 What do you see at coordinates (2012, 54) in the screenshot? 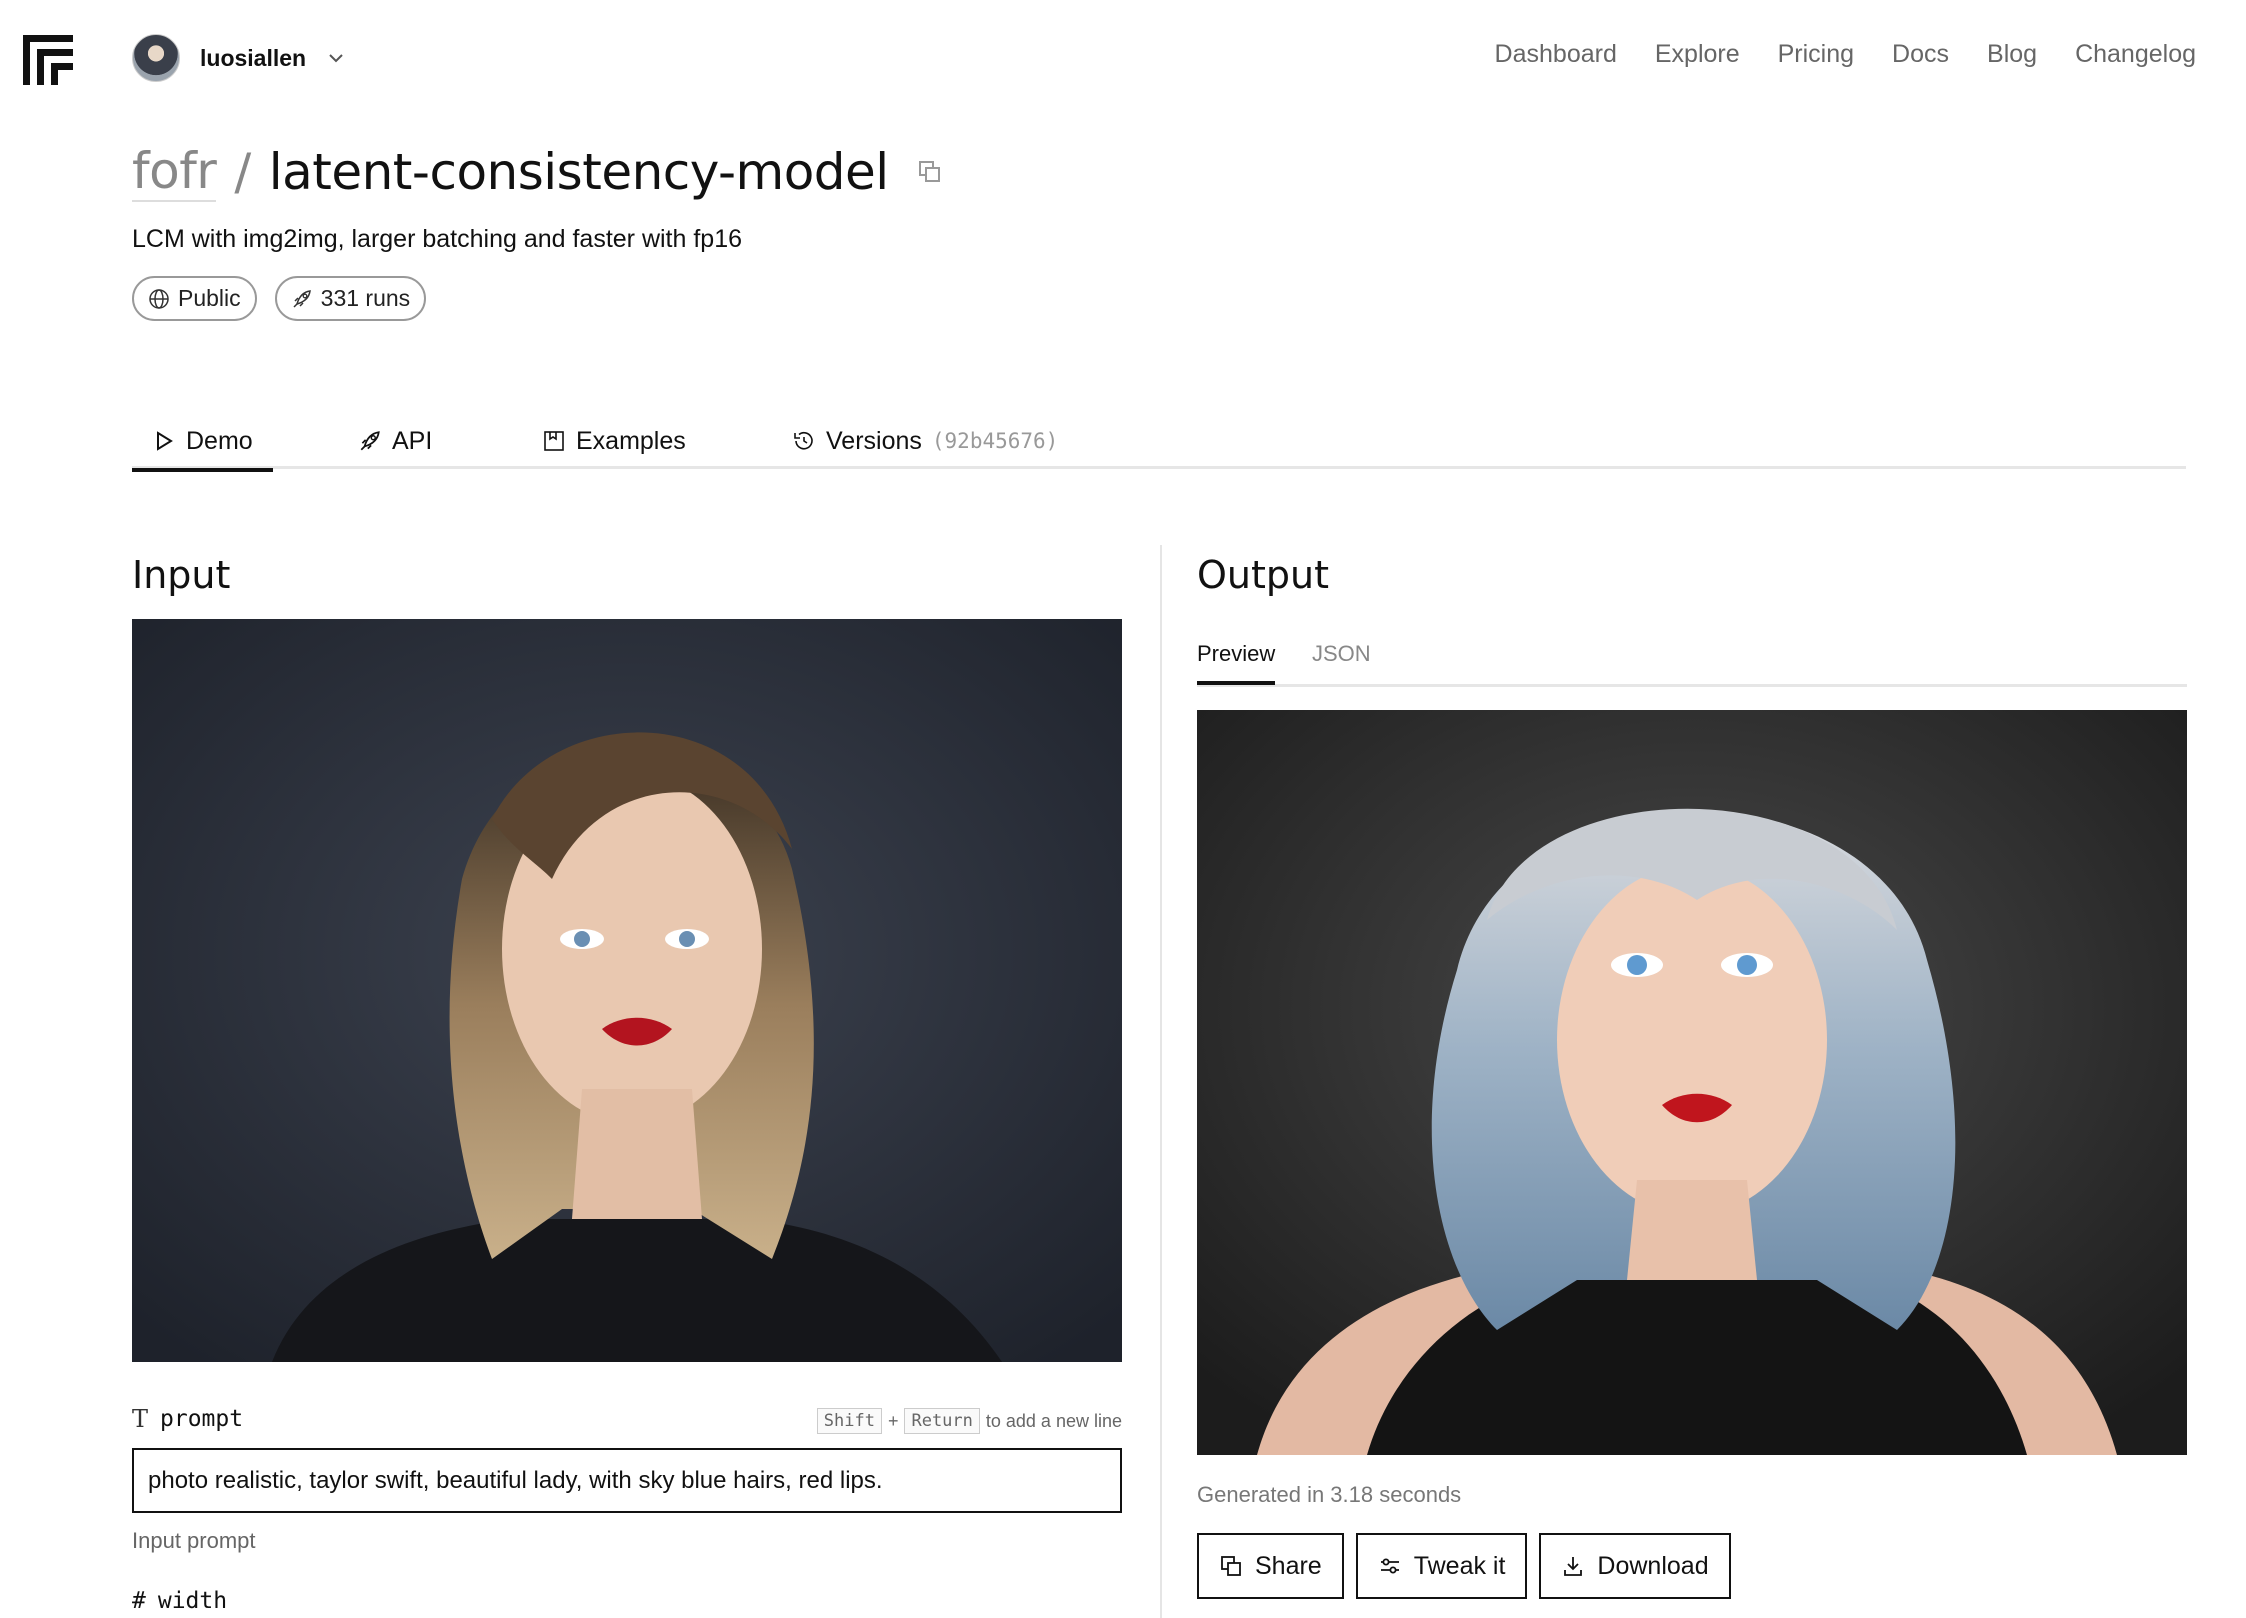
I see `nav-blog: Blog` at bounding box center [2012, 54].